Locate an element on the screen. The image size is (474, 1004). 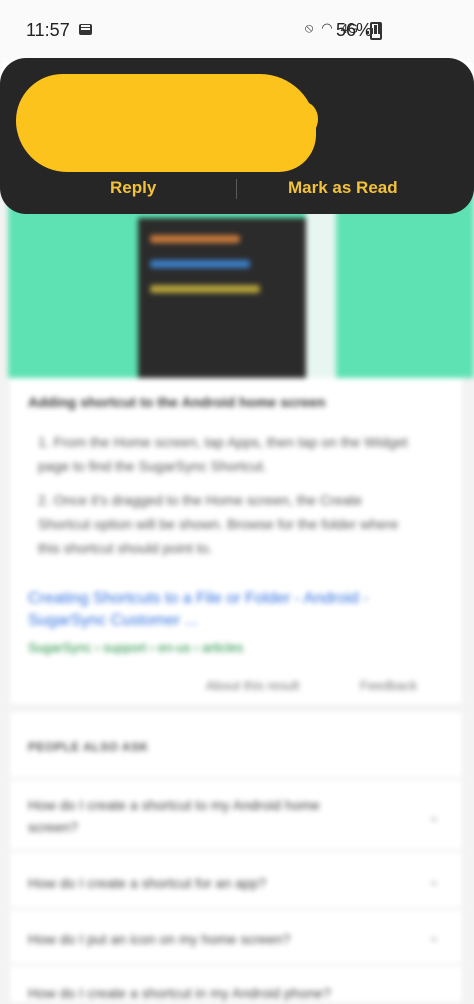
about-this-result-button: About this result is located at coordinates (252, 685).